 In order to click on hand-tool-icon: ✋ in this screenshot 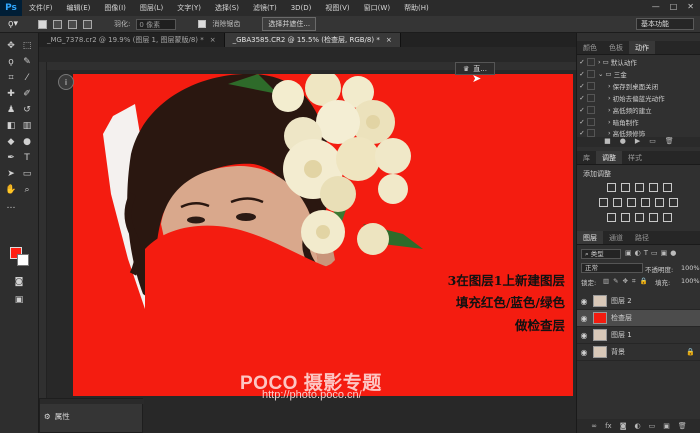, I will do `click(11, 189)`.